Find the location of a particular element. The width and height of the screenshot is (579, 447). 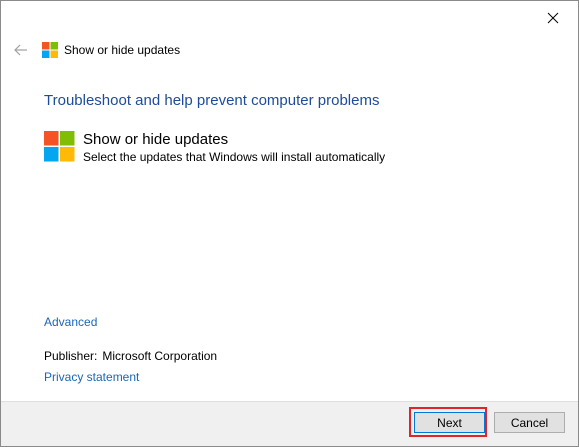

item-title: Show or hide updates is located at coordinates (156, 139).